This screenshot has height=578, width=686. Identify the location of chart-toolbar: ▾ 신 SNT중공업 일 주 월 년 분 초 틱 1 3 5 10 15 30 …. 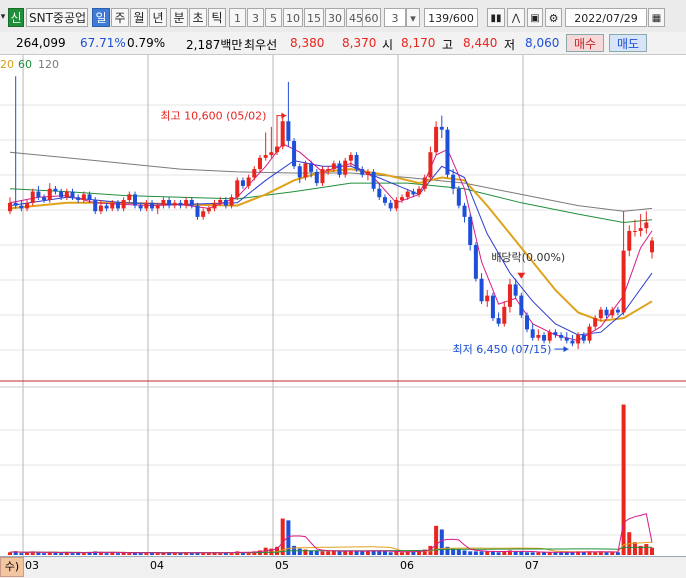
(343, 16).